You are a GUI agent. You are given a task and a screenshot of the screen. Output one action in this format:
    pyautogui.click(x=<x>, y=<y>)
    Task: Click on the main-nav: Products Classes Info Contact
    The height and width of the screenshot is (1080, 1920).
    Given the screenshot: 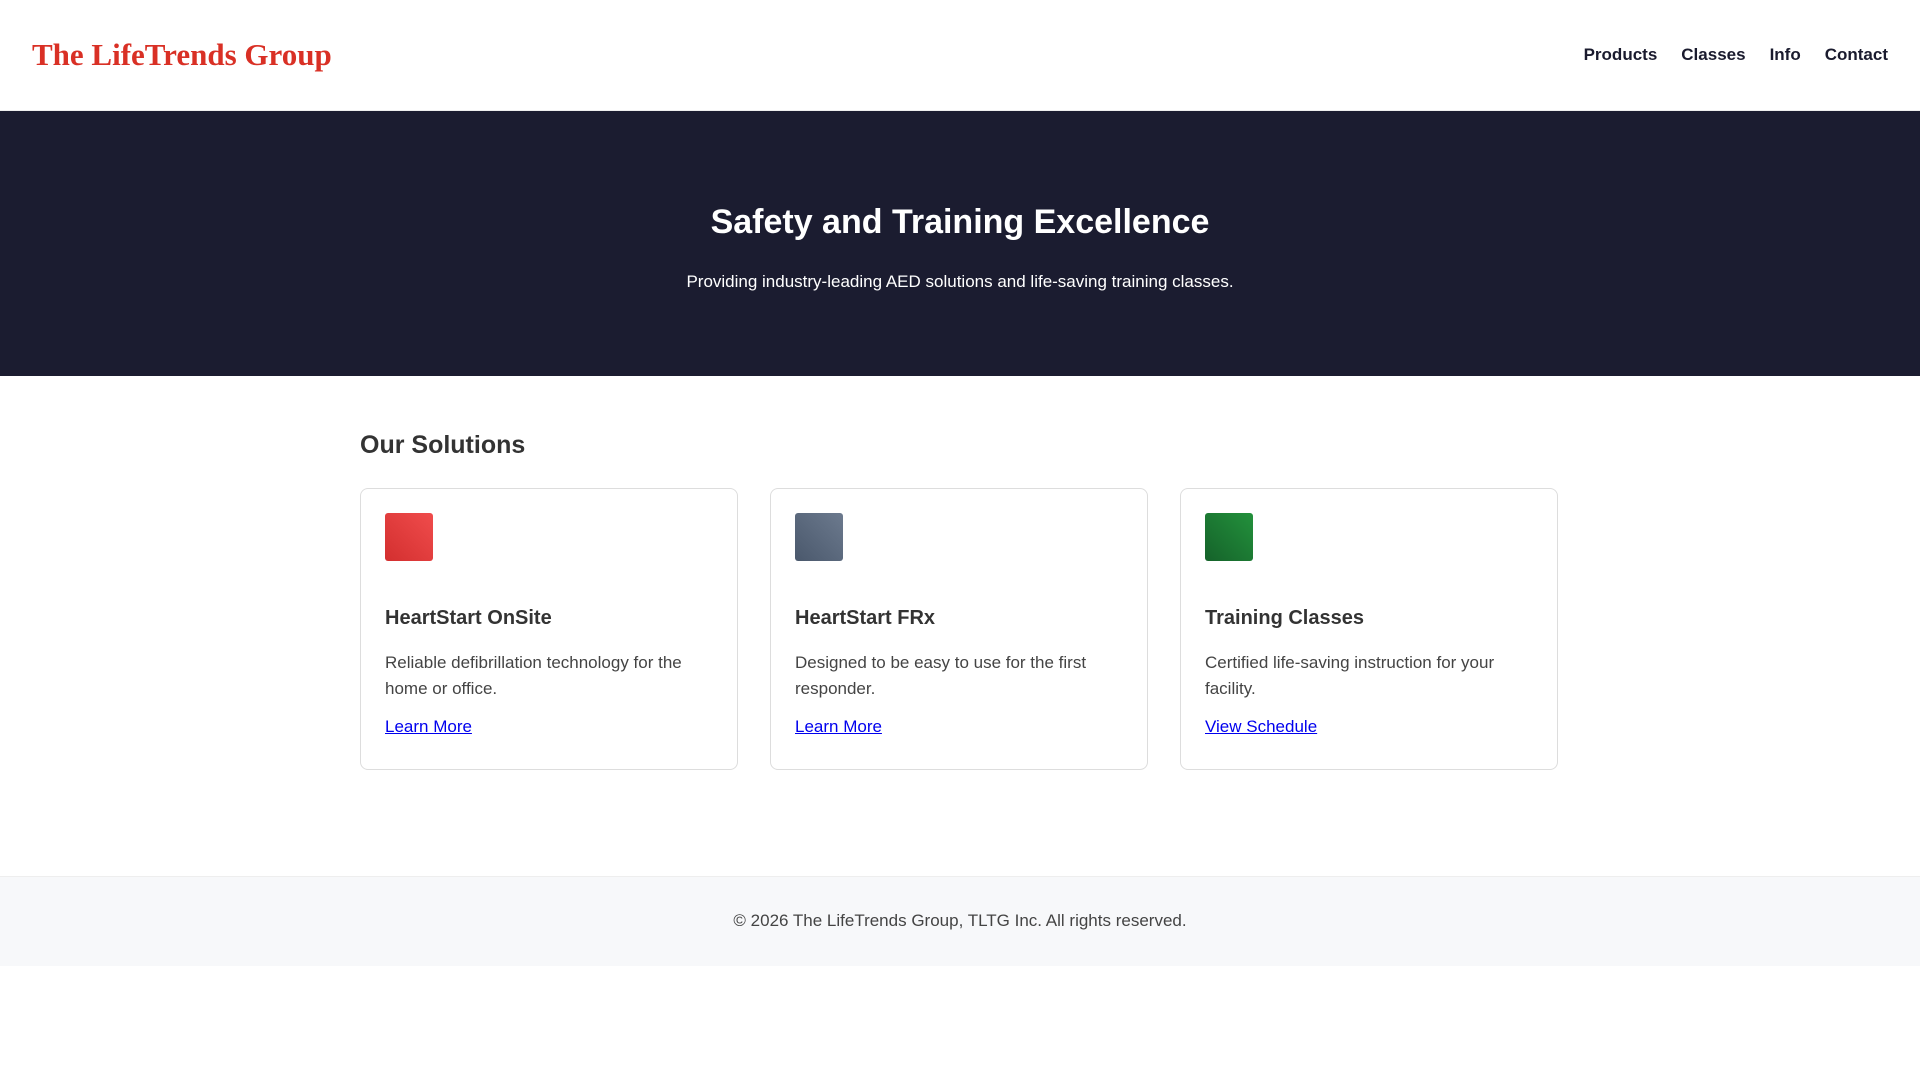 What is the action you would take?
    pyautogui.click(x=1736, y=55)
    